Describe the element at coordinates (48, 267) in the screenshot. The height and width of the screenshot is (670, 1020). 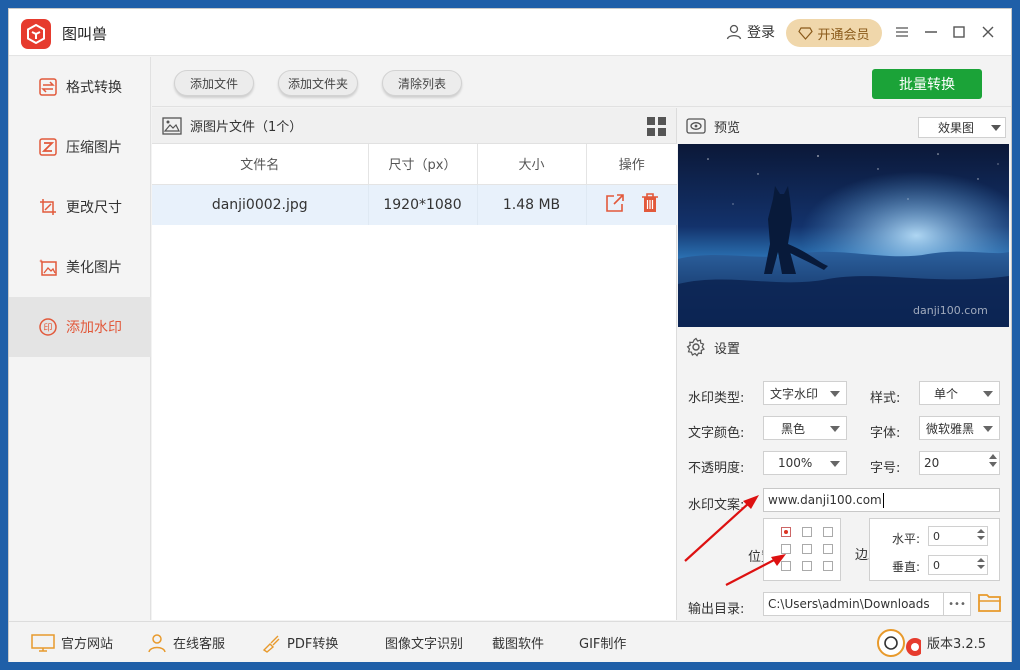
I see `beautify-icon` at that location.